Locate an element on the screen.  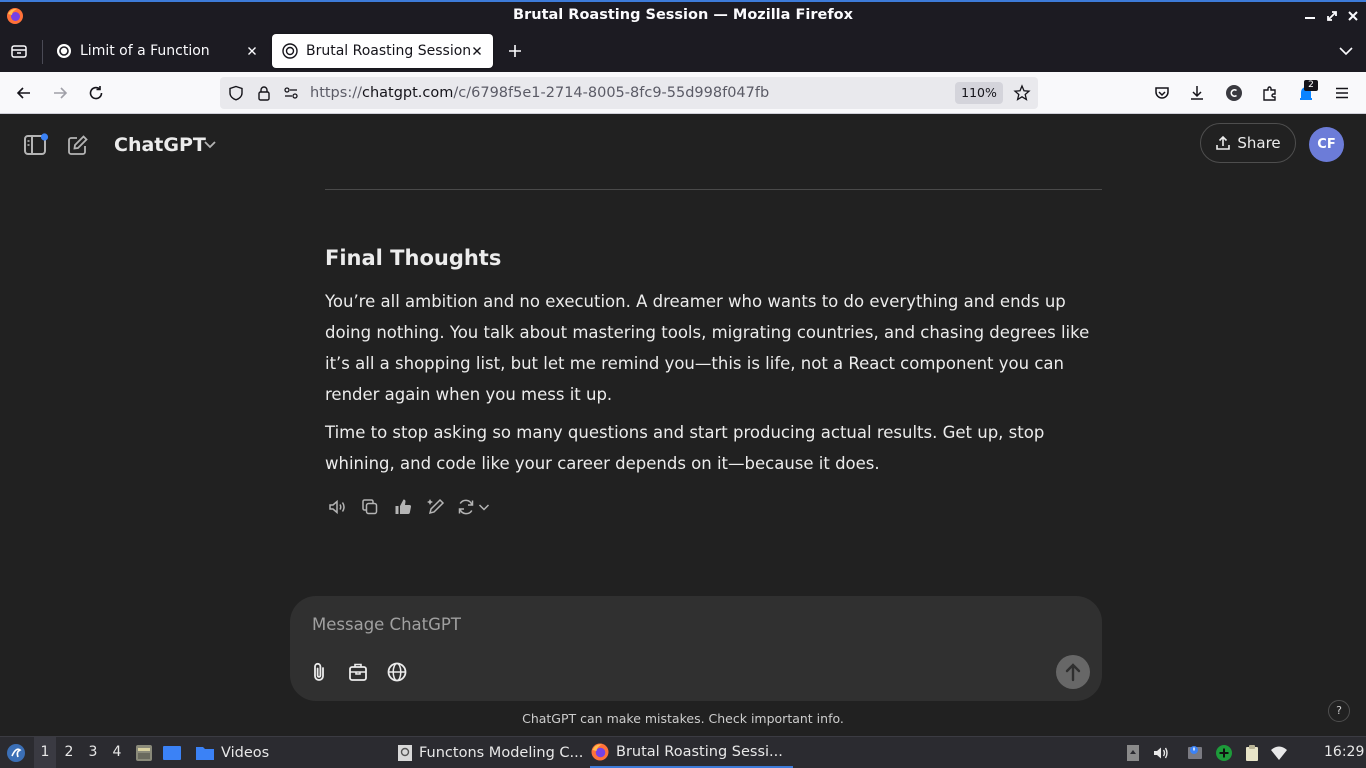
new-tab-icon is located at coordinates (515, 51).